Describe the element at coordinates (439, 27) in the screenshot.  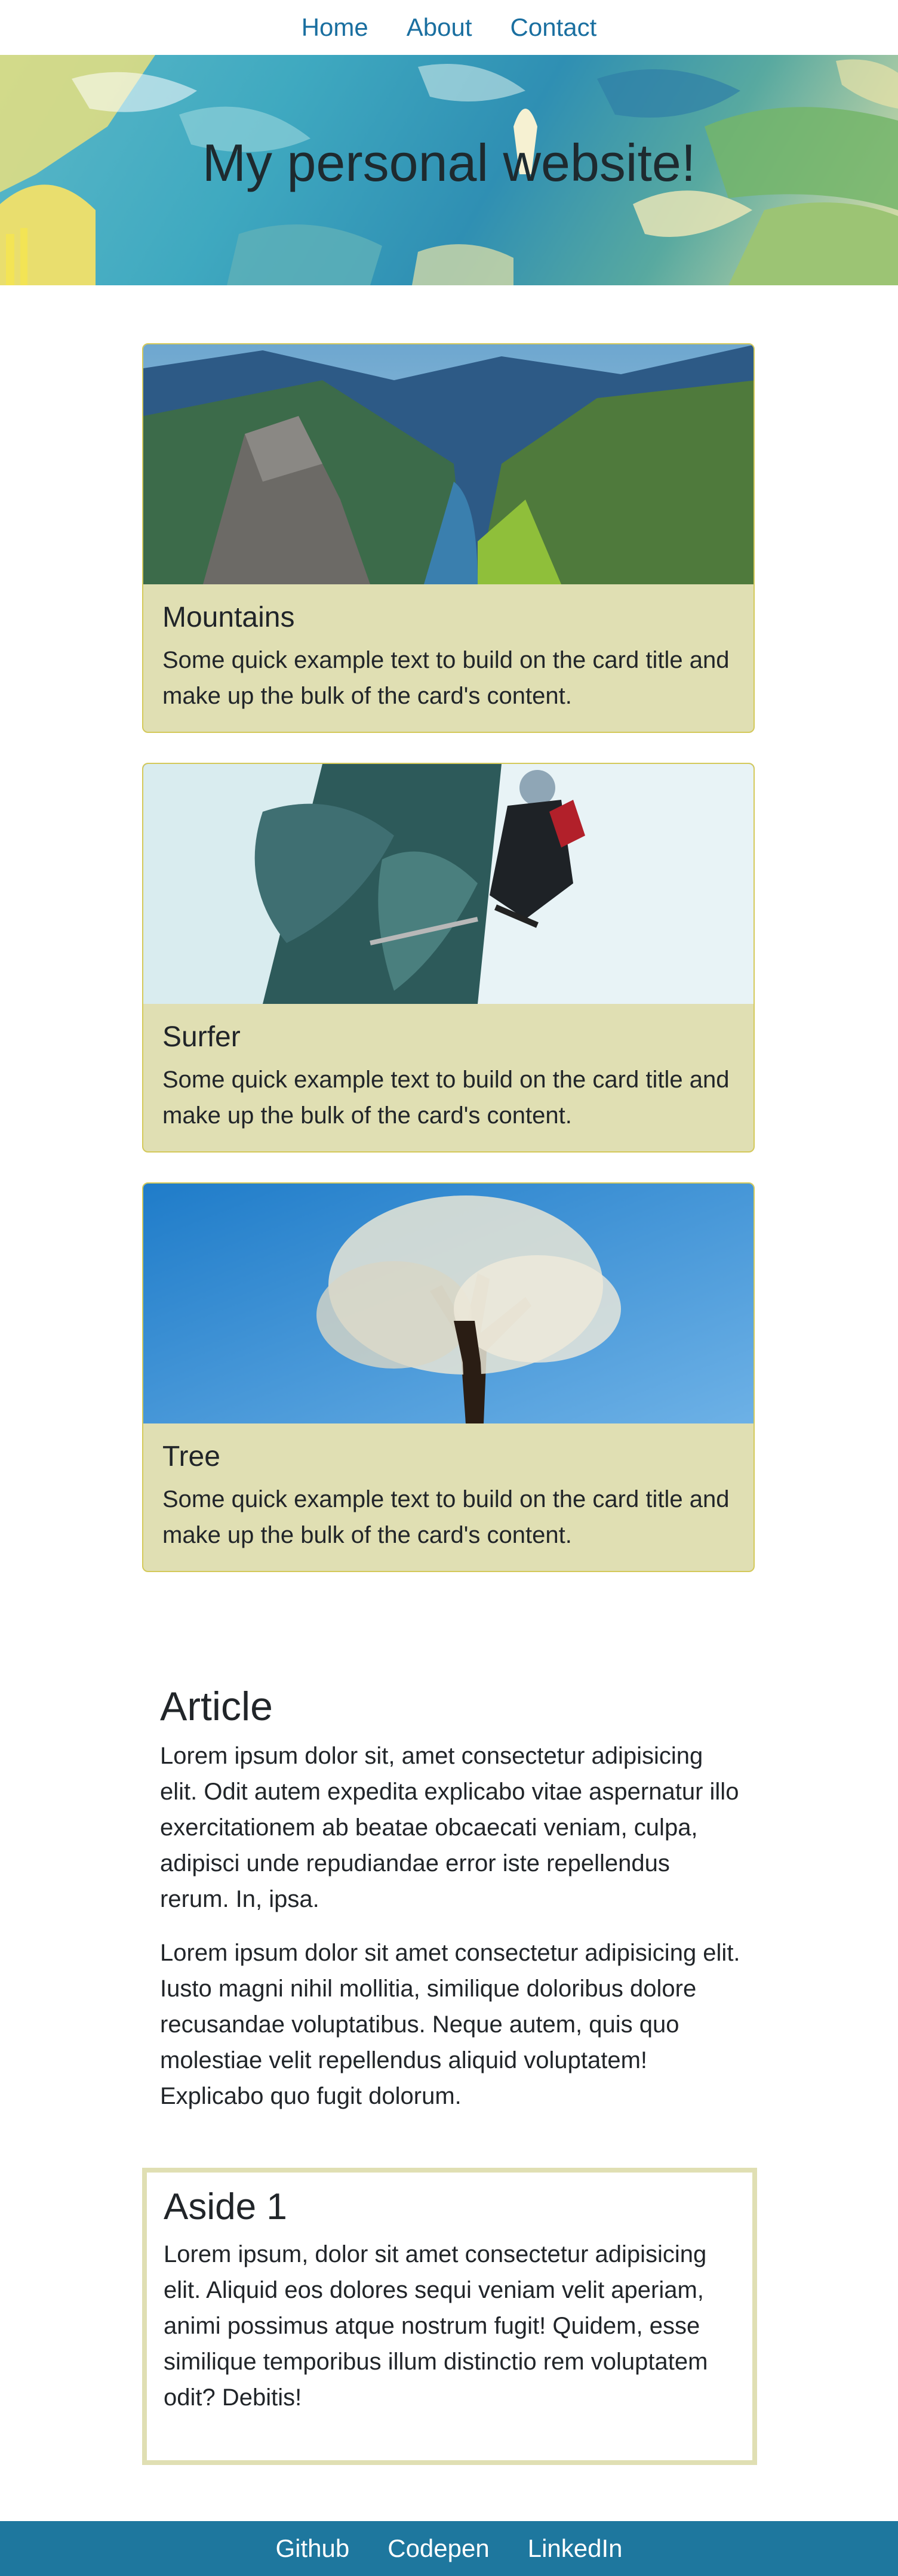
I see `nav-about-link: About` at that location.